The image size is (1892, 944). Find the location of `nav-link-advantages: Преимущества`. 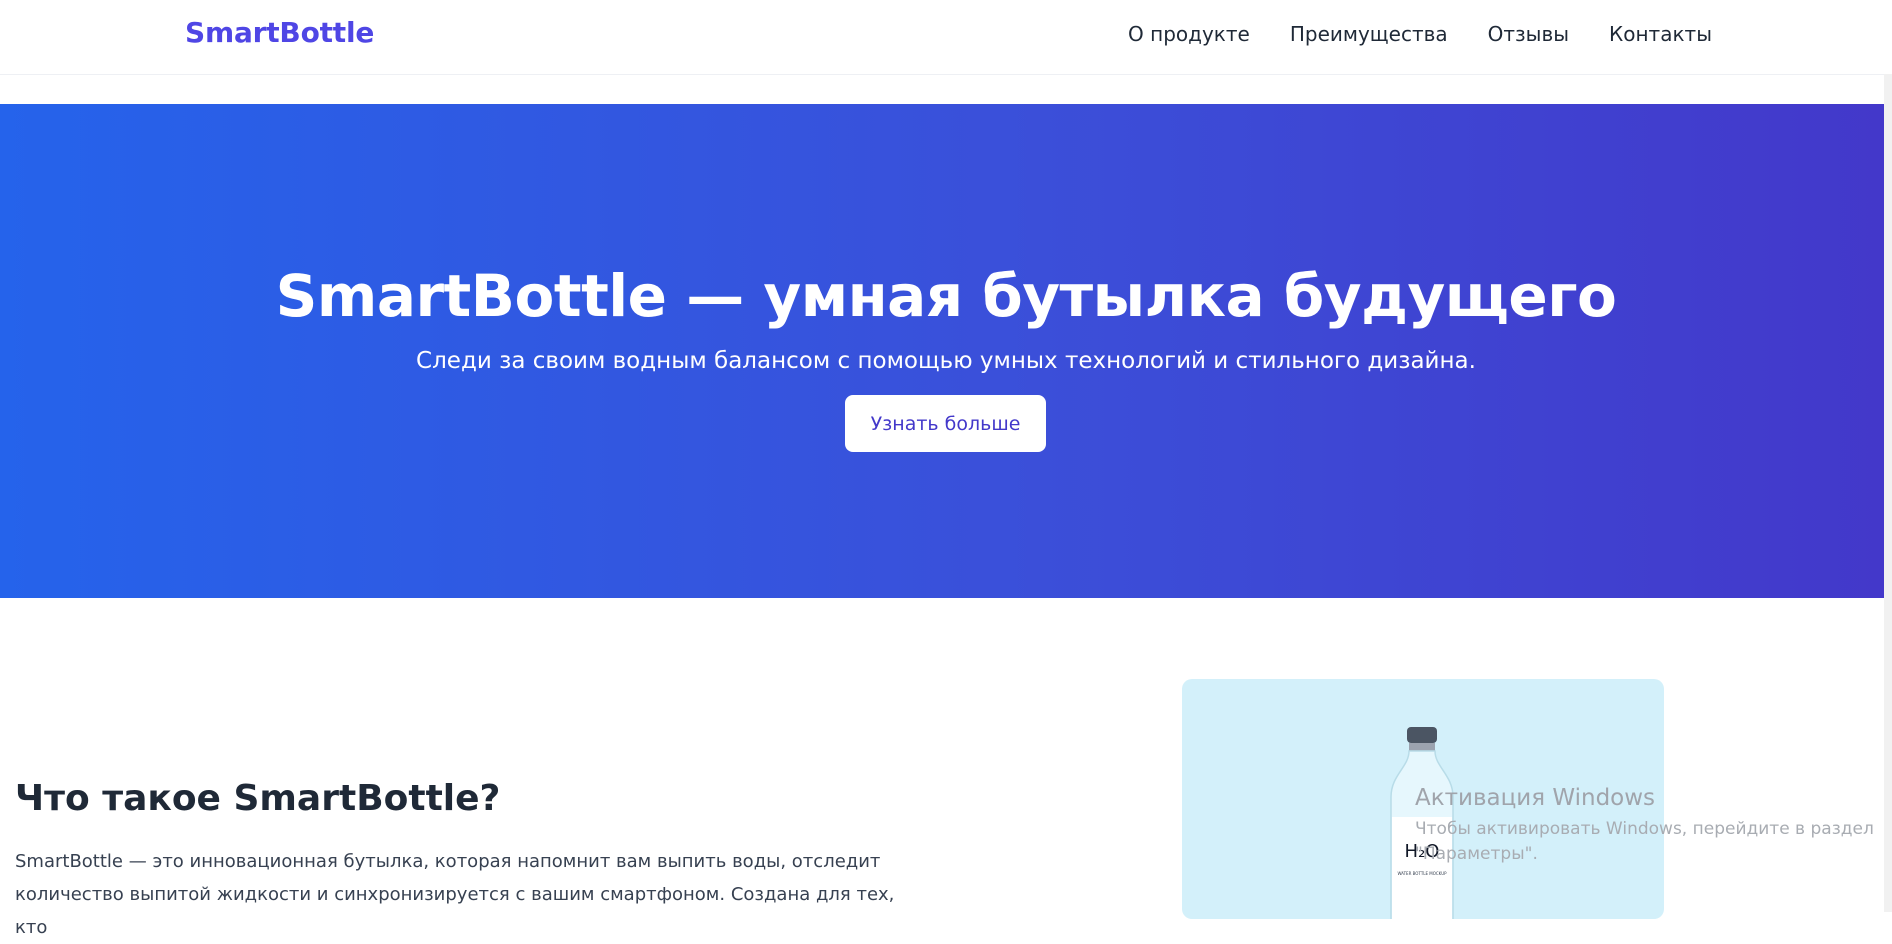

nav-link-advantages: Преимущества is located at coordinates (1369, 34).